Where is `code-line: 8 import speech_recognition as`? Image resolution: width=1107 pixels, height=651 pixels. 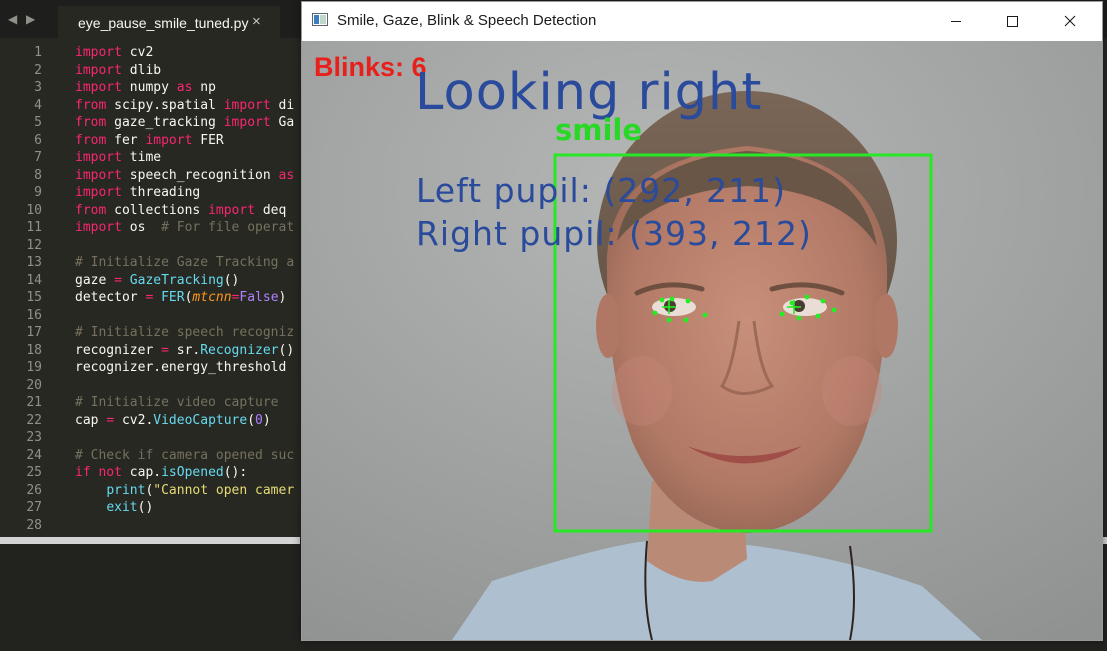
code-line: 8 import speech_recognition as is located at coordinates (150, 176).